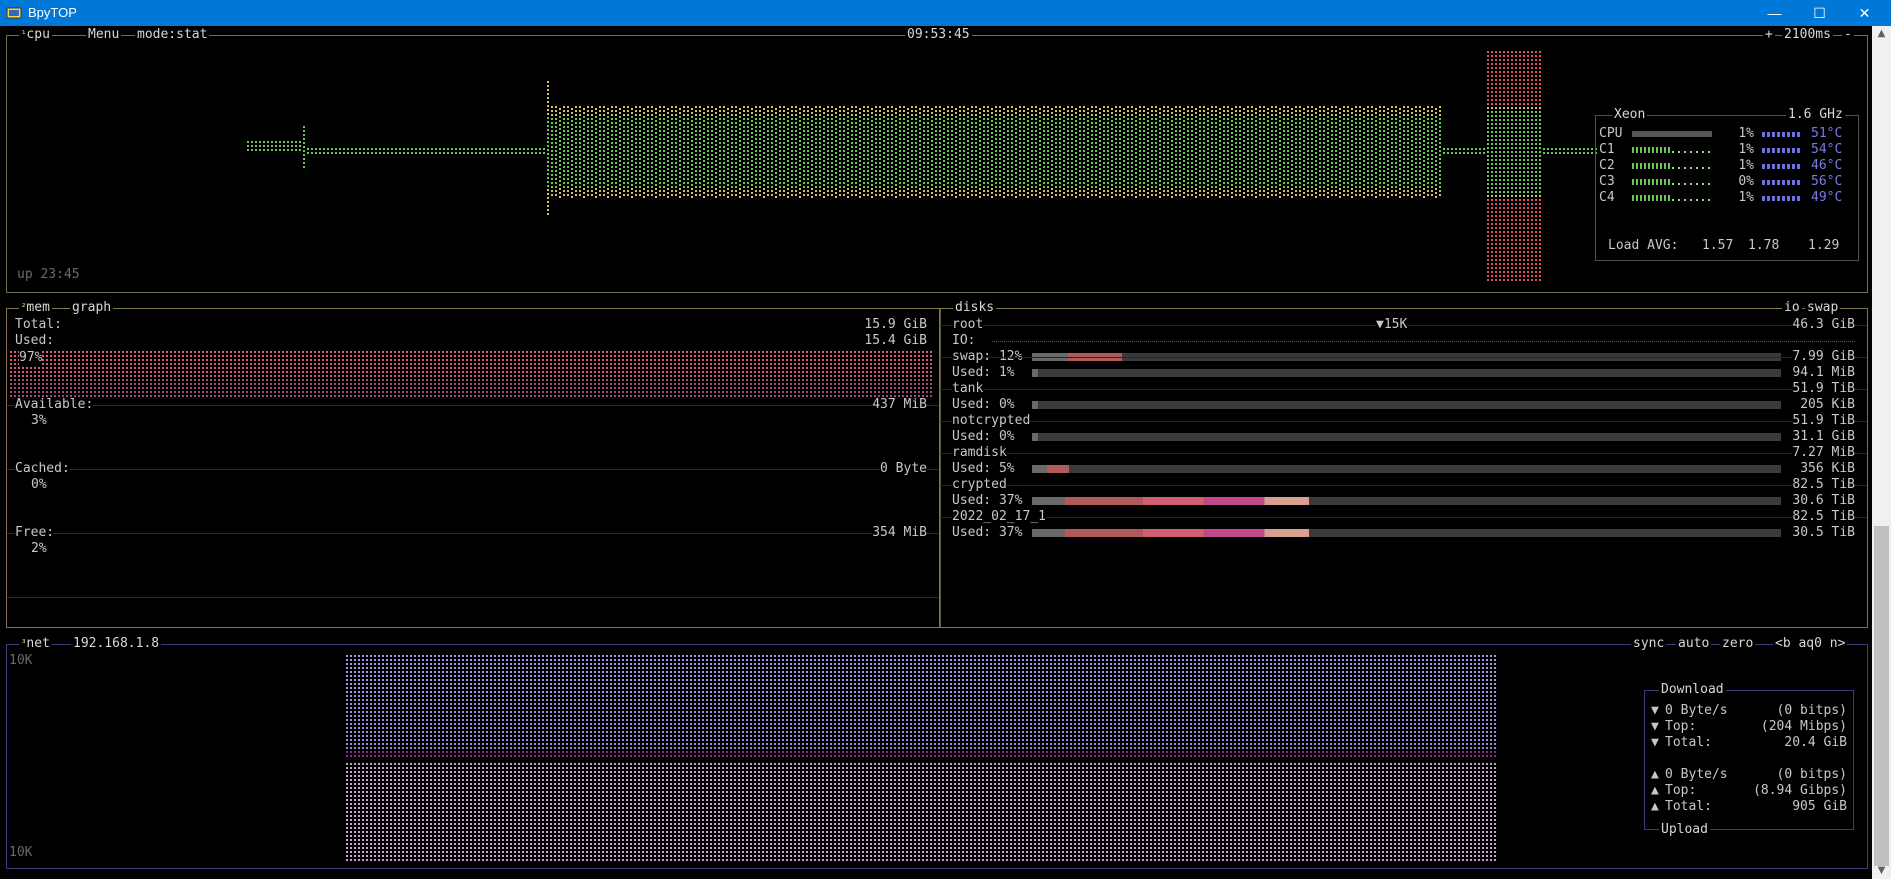 Image resolution: width=1891 pixels, height=879 pixels. What do you see at coordinates (172, 35) in the screenshot?
I see `mode-tag: mode:stat` at bounding box center [172, 35].